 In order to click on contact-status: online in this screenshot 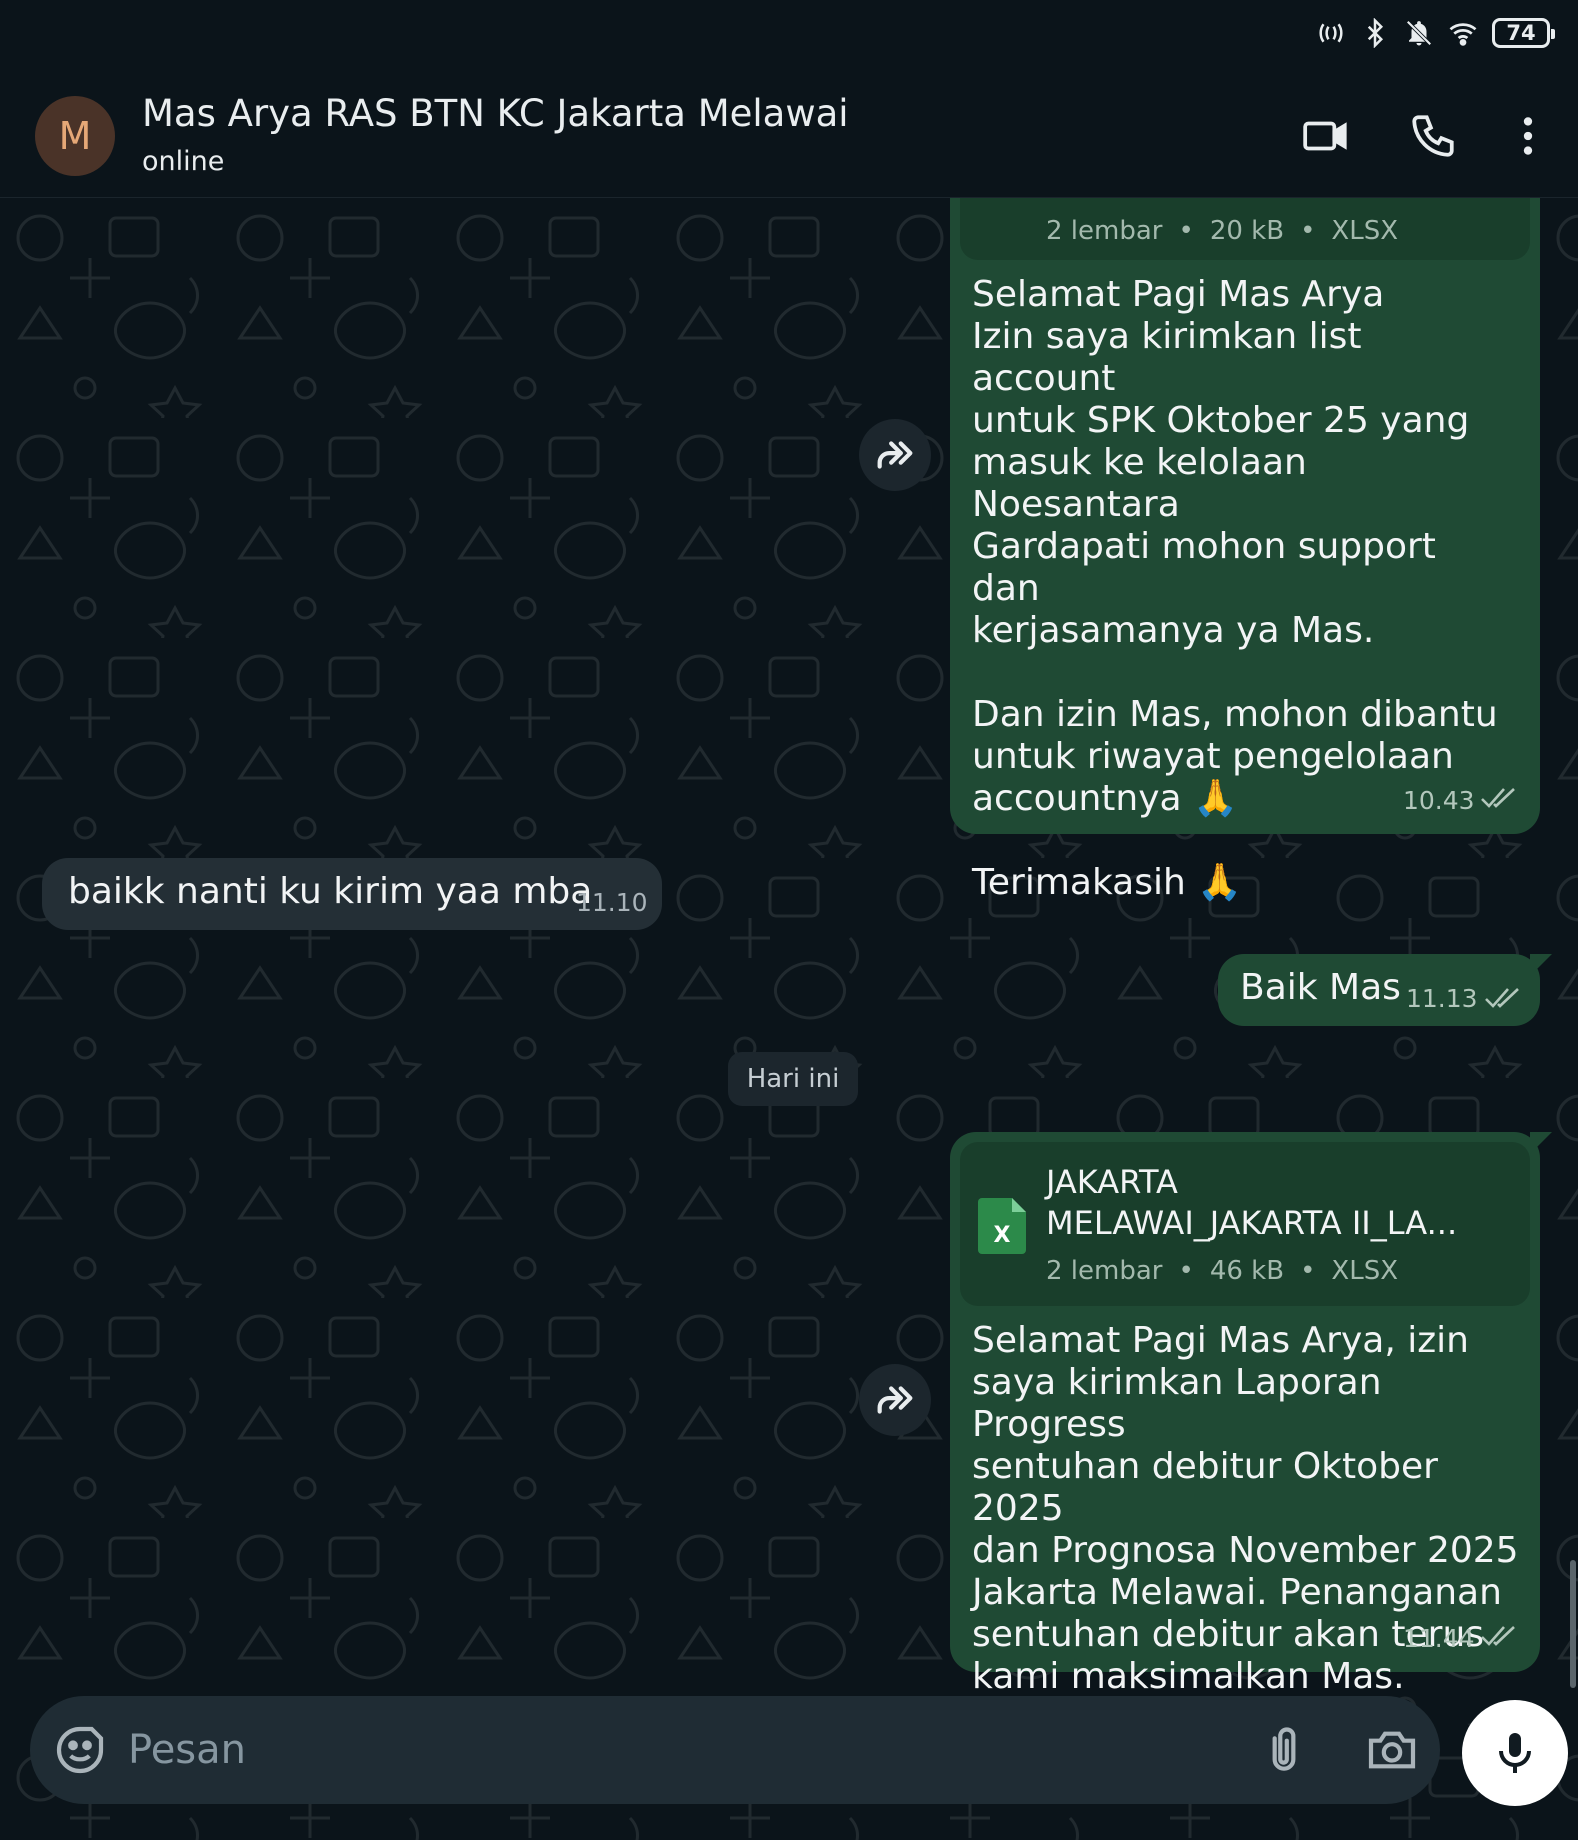, I will do `click(183, 161)`.